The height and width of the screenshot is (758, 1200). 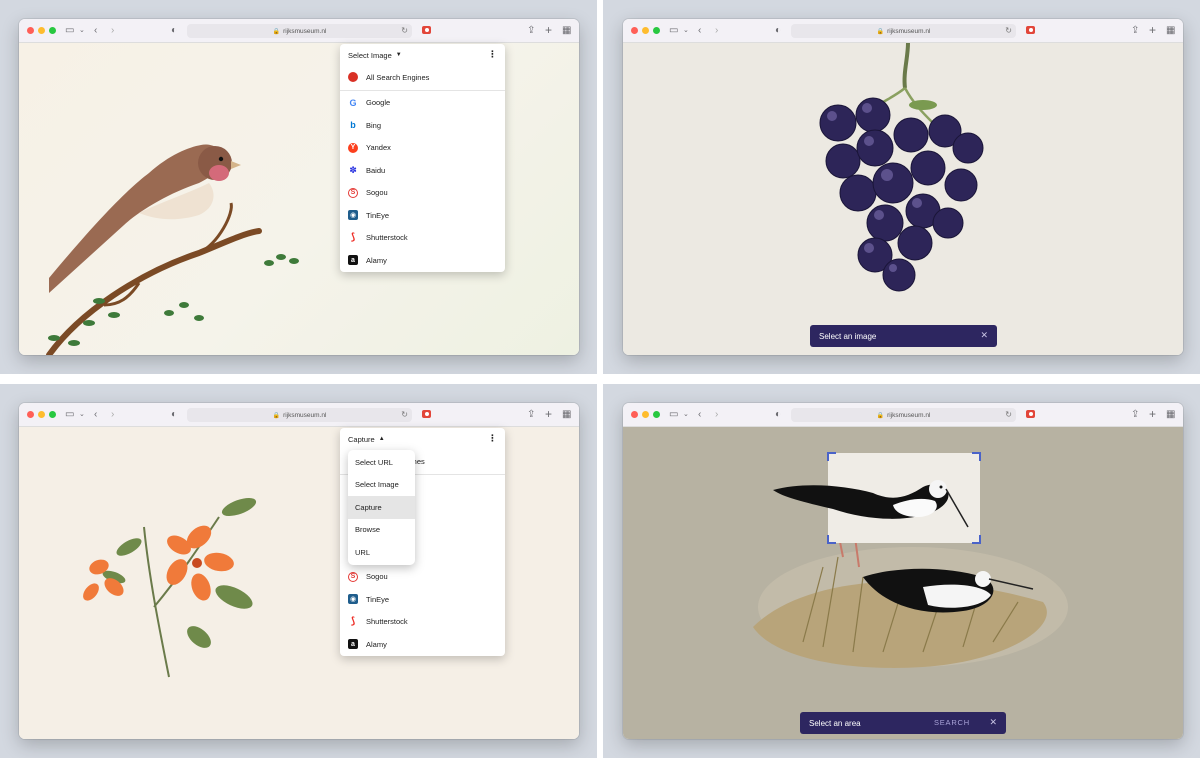 What do you see at coordinates (422, 148) in the screenshot?
I see `engine-item-yandex: Y Yandex` at bounding box center [422, 148].